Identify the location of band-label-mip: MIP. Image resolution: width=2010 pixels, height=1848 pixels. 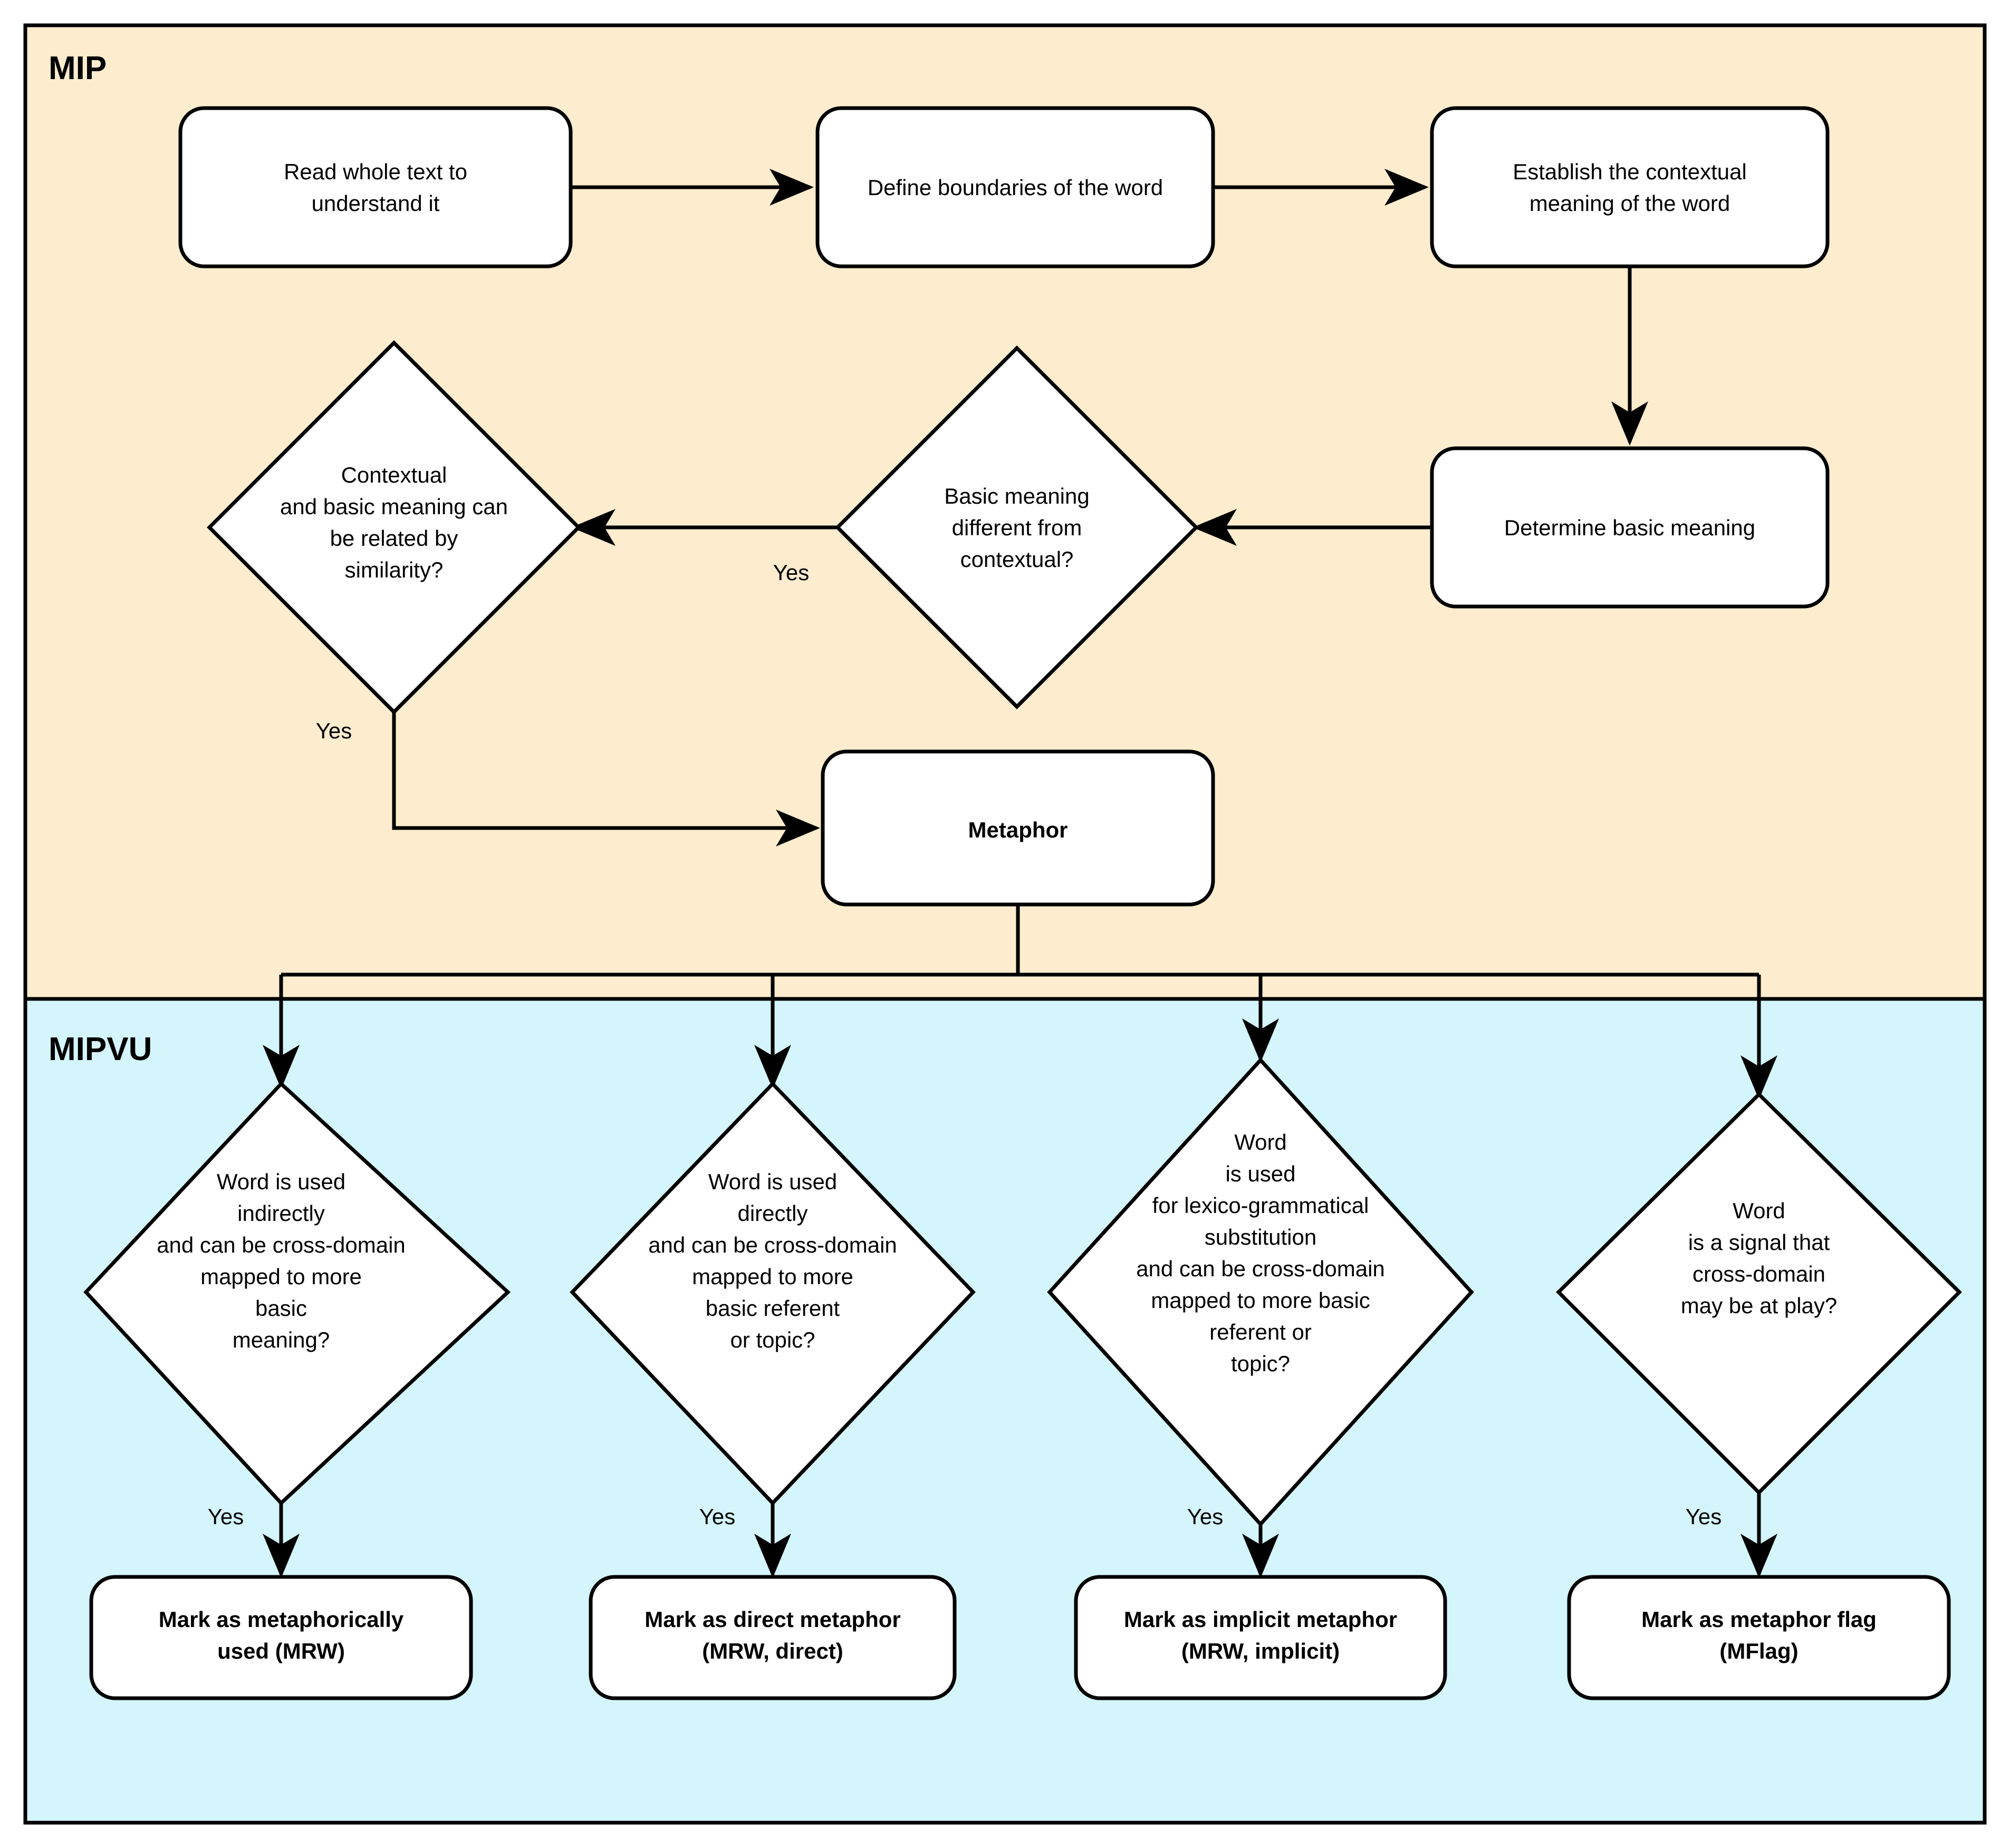
(78, 68).